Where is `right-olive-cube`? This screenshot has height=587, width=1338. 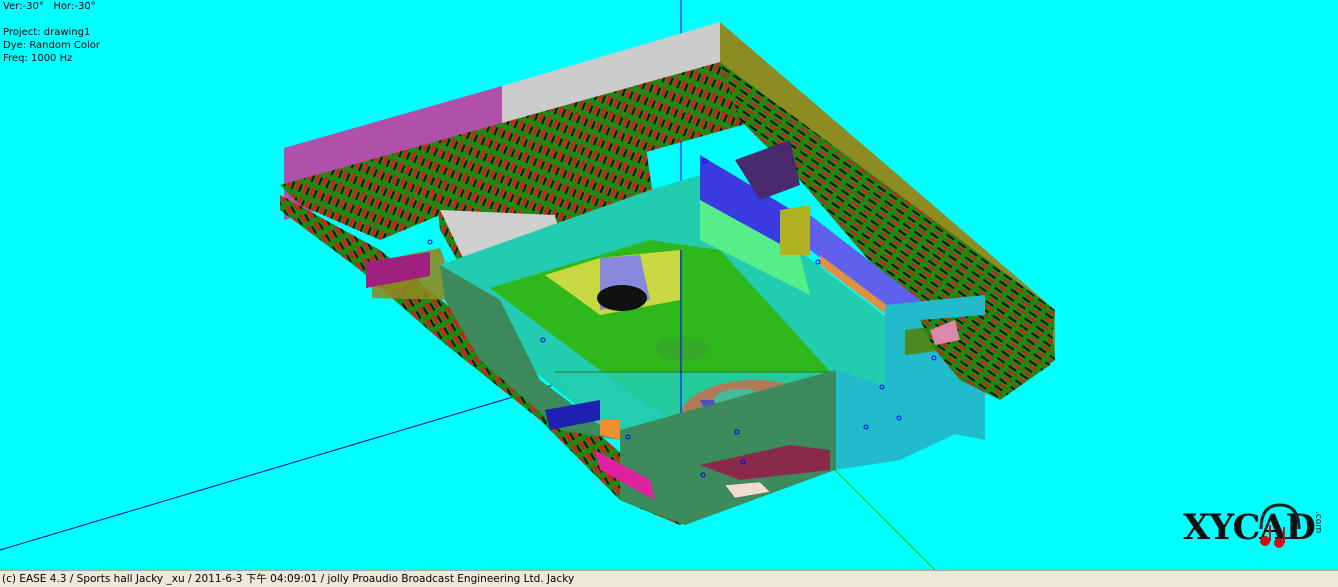
right-olive-cube is located at coordinates (795, 230).